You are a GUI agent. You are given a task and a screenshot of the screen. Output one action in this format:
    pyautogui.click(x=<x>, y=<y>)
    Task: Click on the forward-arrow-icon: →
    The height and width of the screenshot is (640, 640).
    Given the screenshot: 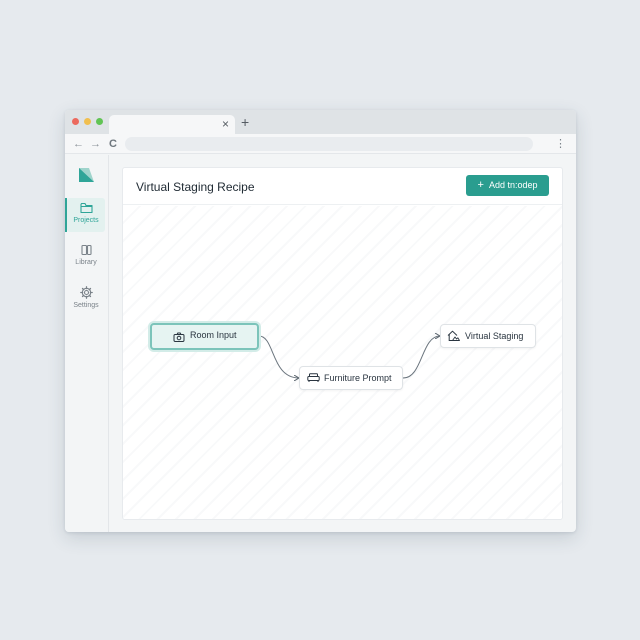 What is the action you would take?
    pyautogui.click(x=95, y=144)
    